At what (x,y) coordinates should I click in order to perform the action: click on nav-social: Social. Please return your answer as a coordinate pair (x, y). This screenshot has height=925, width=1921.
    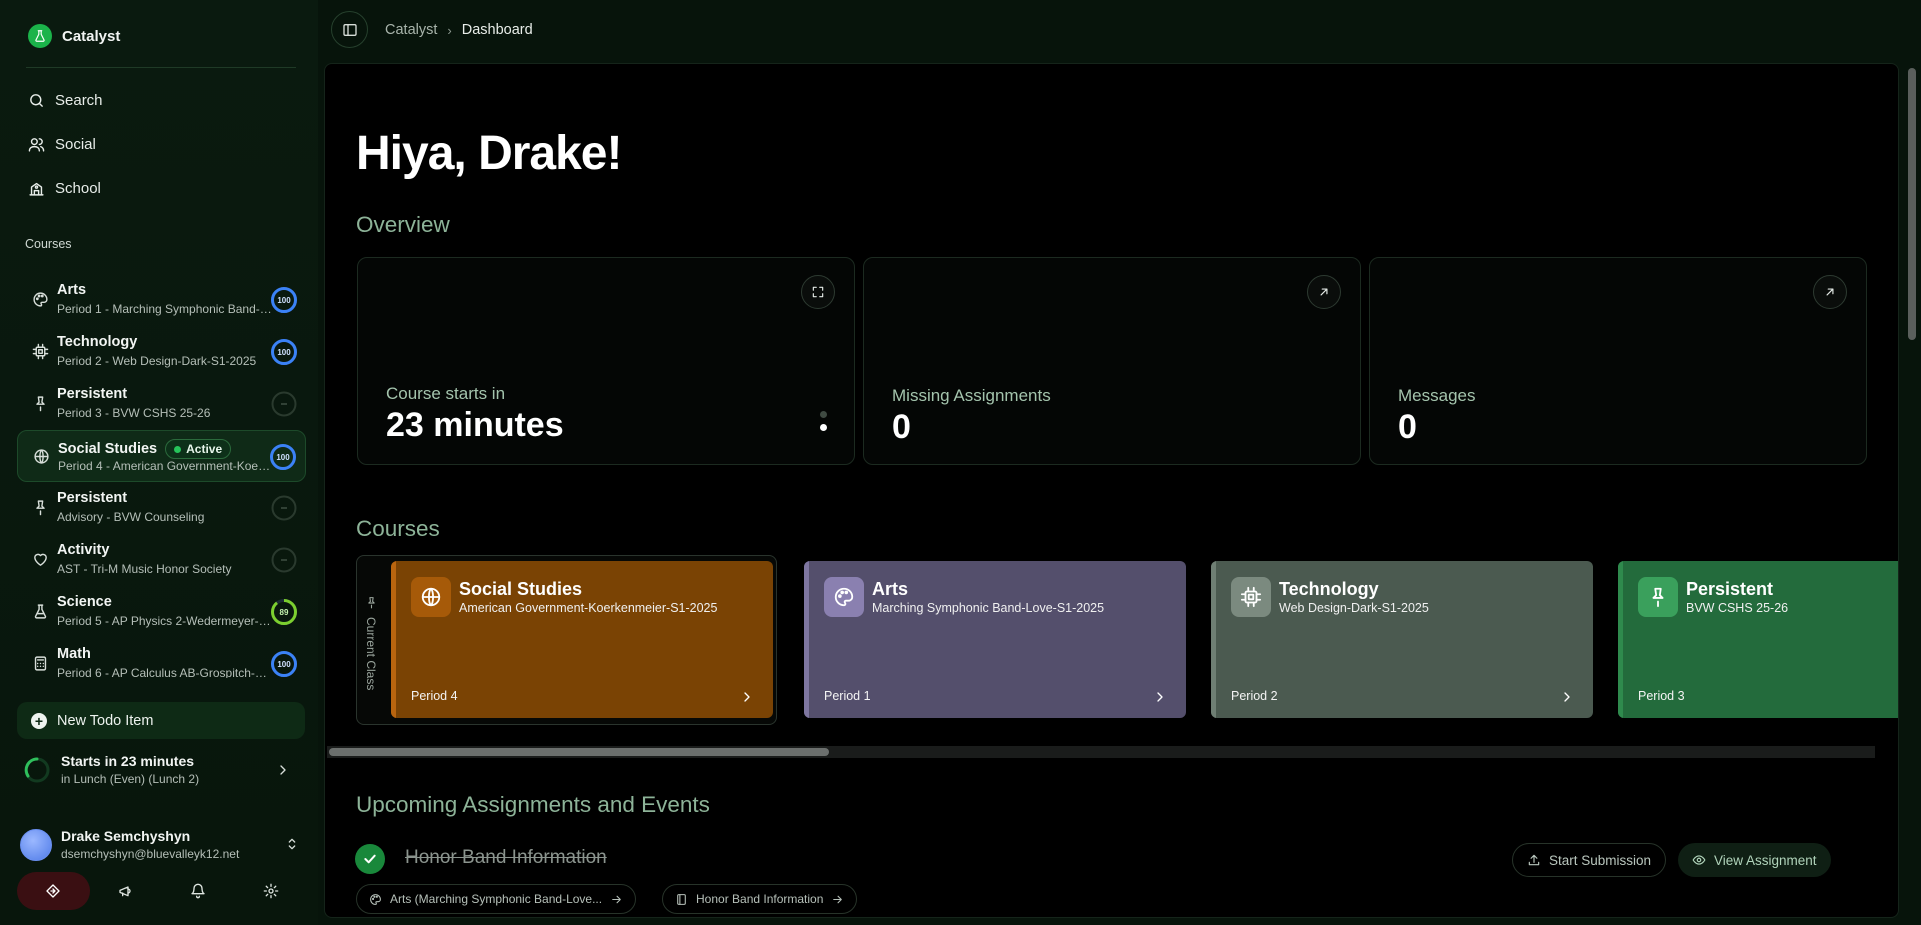
    Looking at the image, I should click on (62, 144).